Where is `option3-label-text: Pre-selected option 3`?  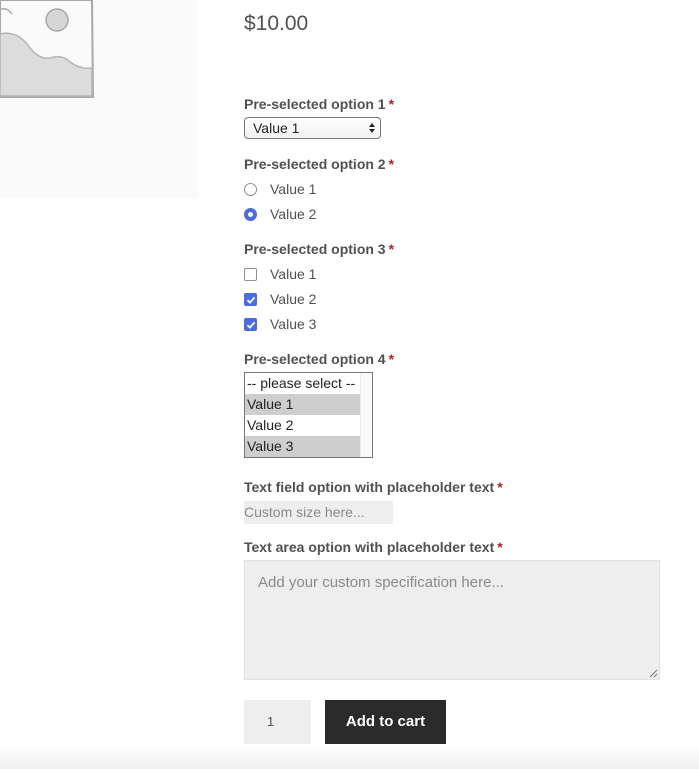
option3-label-text: Pre-selected option 3 is located at coordinates (315, 249).